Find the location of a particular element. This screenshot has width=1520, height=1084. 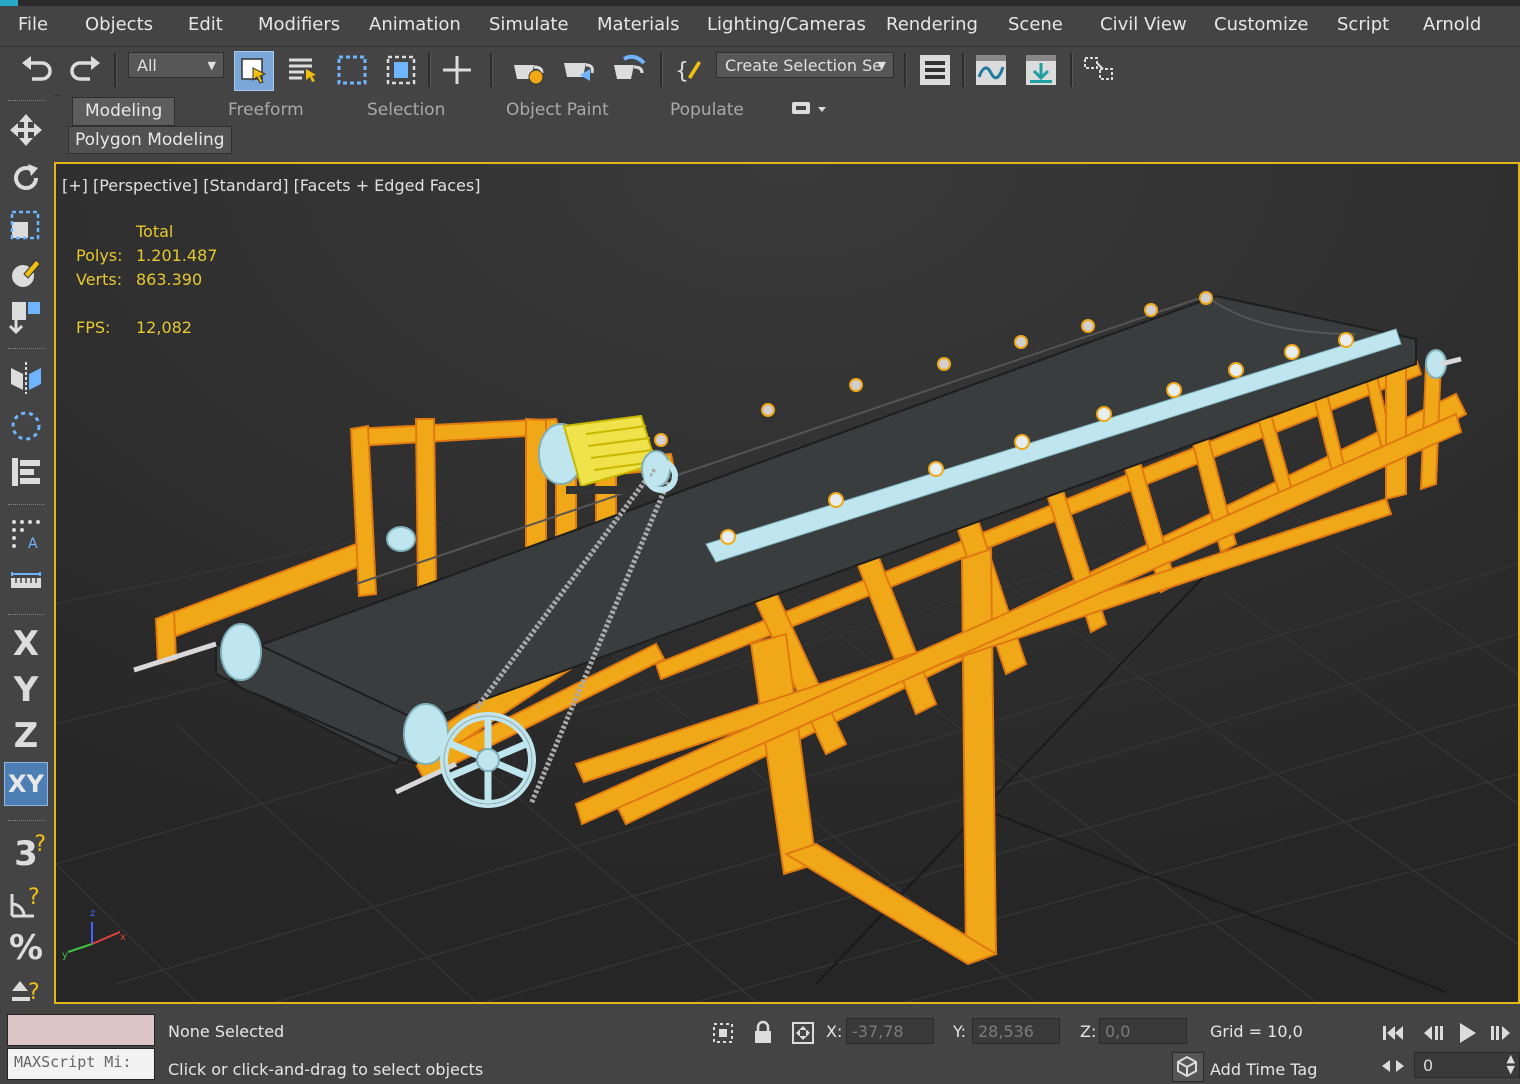

angle-snap-icon: ? is located at coordinates (26, 902).